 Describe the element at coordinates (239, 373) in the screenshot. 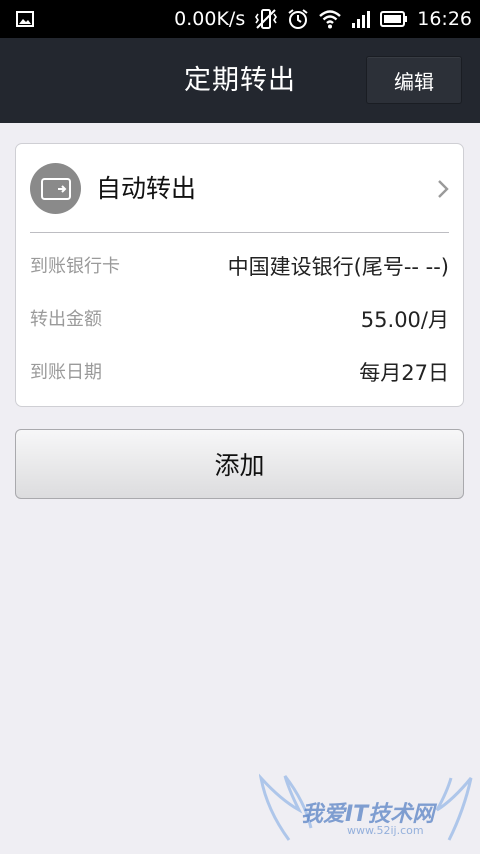

I see `arrival-date-row: 到账日期 每月27日` at that location.